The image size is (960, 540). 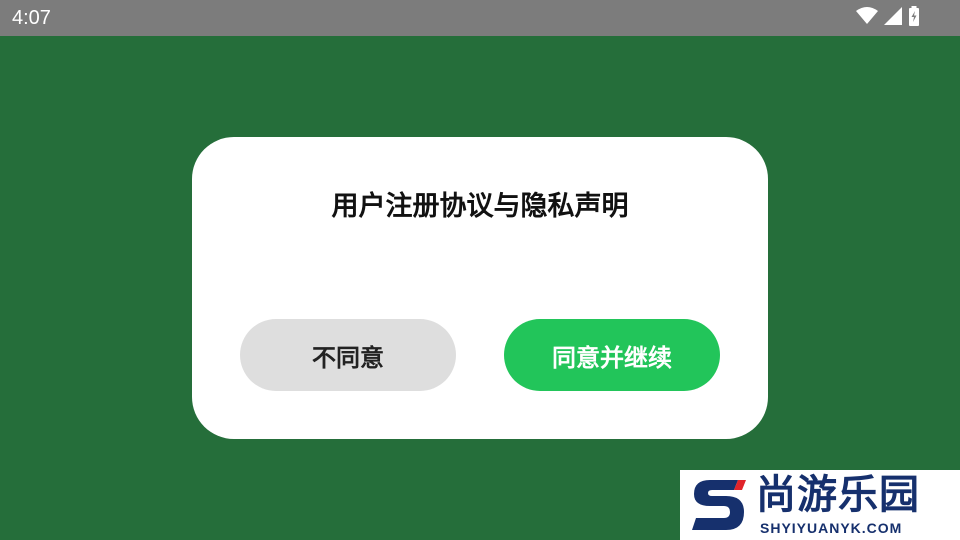 I want to click on watermark-domain: SHYIYUANYK.COM, so click(x=831, y=528).